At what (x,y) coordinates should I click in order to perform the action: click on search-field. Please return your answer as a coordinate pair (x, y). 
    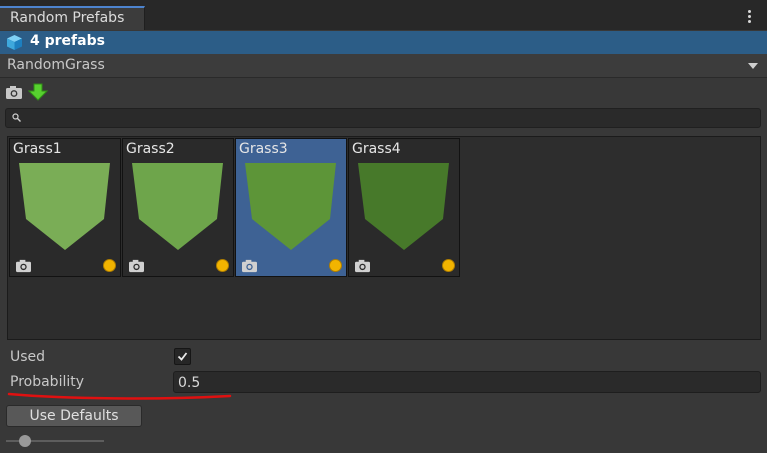
    Looking at the image, I should click on (383, 118).